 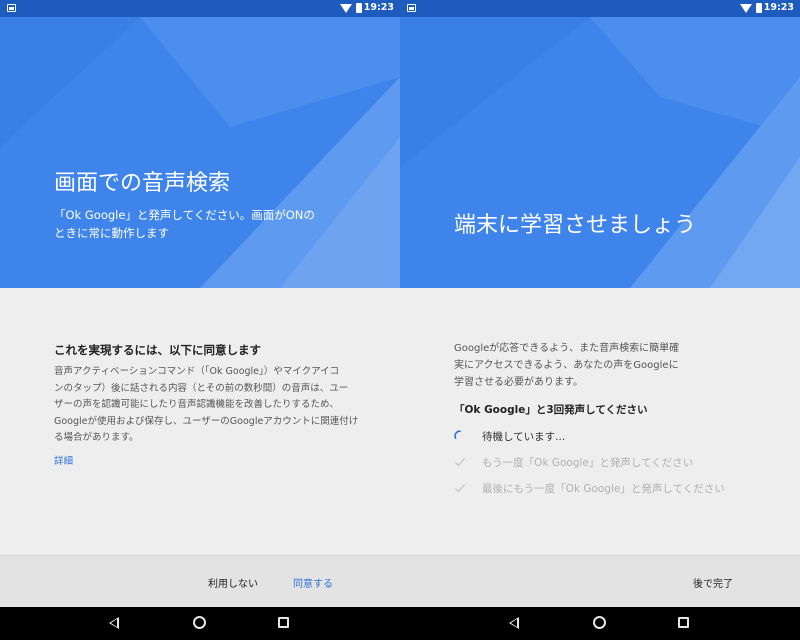 I want to click on paragraph-line: 音声アクティベーションコマンド（「Ok Google」）やマイクアイコ, so click(x=197, y=371).